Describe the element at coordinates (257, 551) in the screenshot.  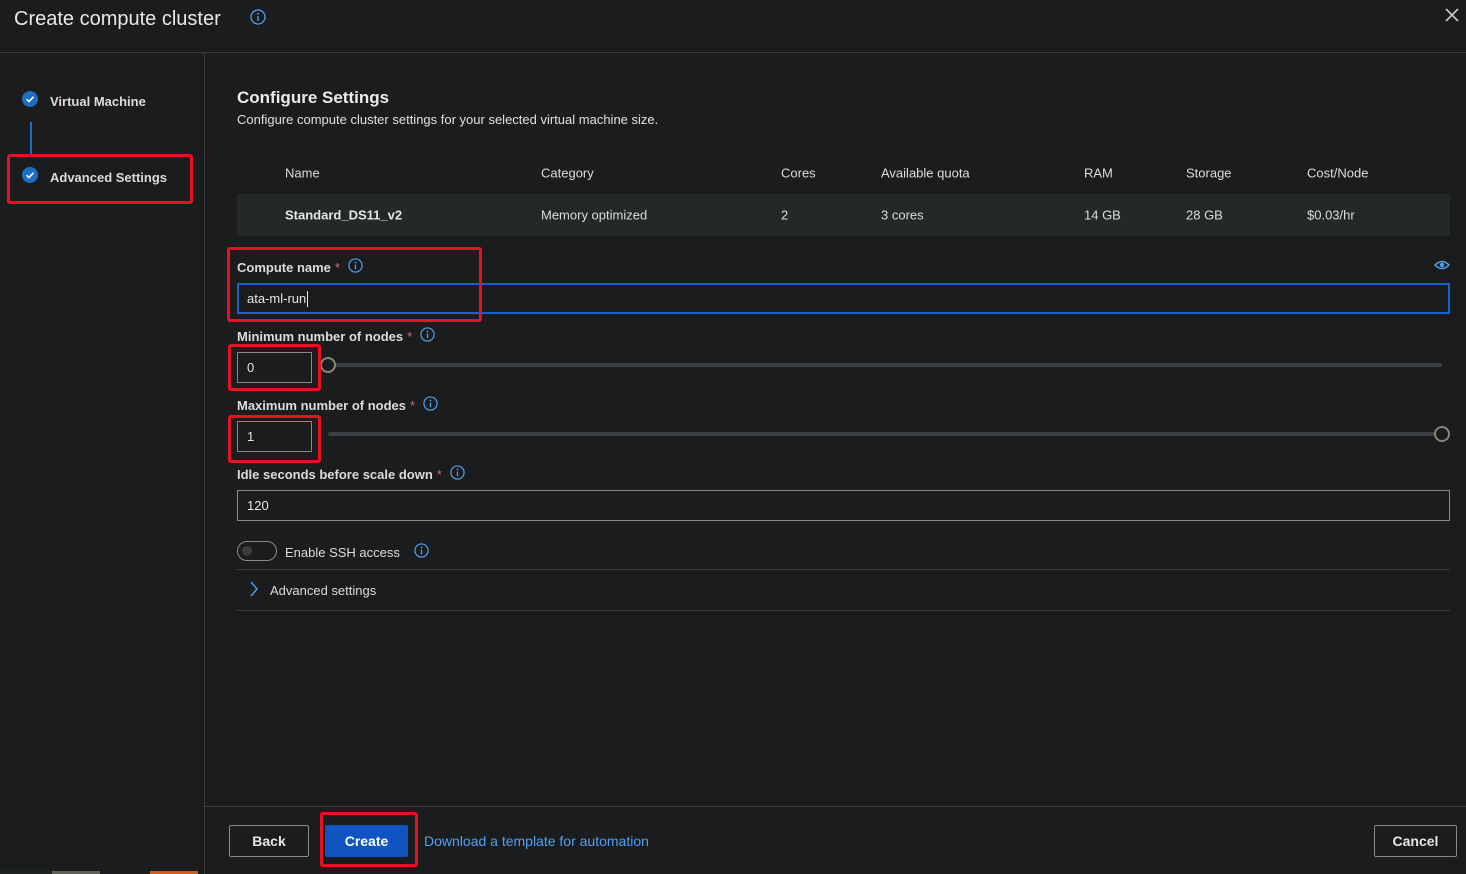
I see `ssh-toggle` at that location.